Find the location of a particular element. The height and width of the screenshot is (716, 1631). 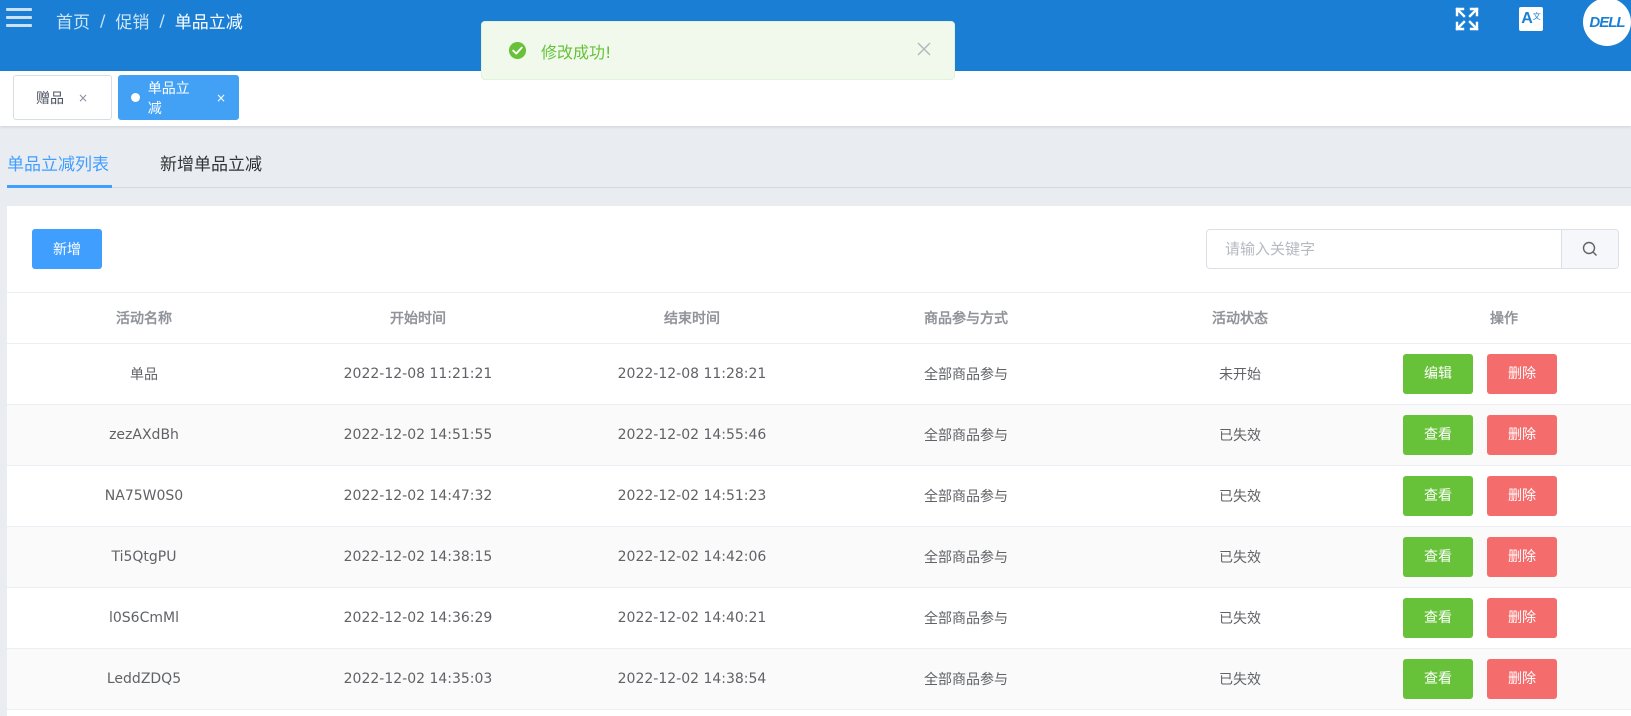

cell-name: zezAXdBh is located at coordinates (144, 435).